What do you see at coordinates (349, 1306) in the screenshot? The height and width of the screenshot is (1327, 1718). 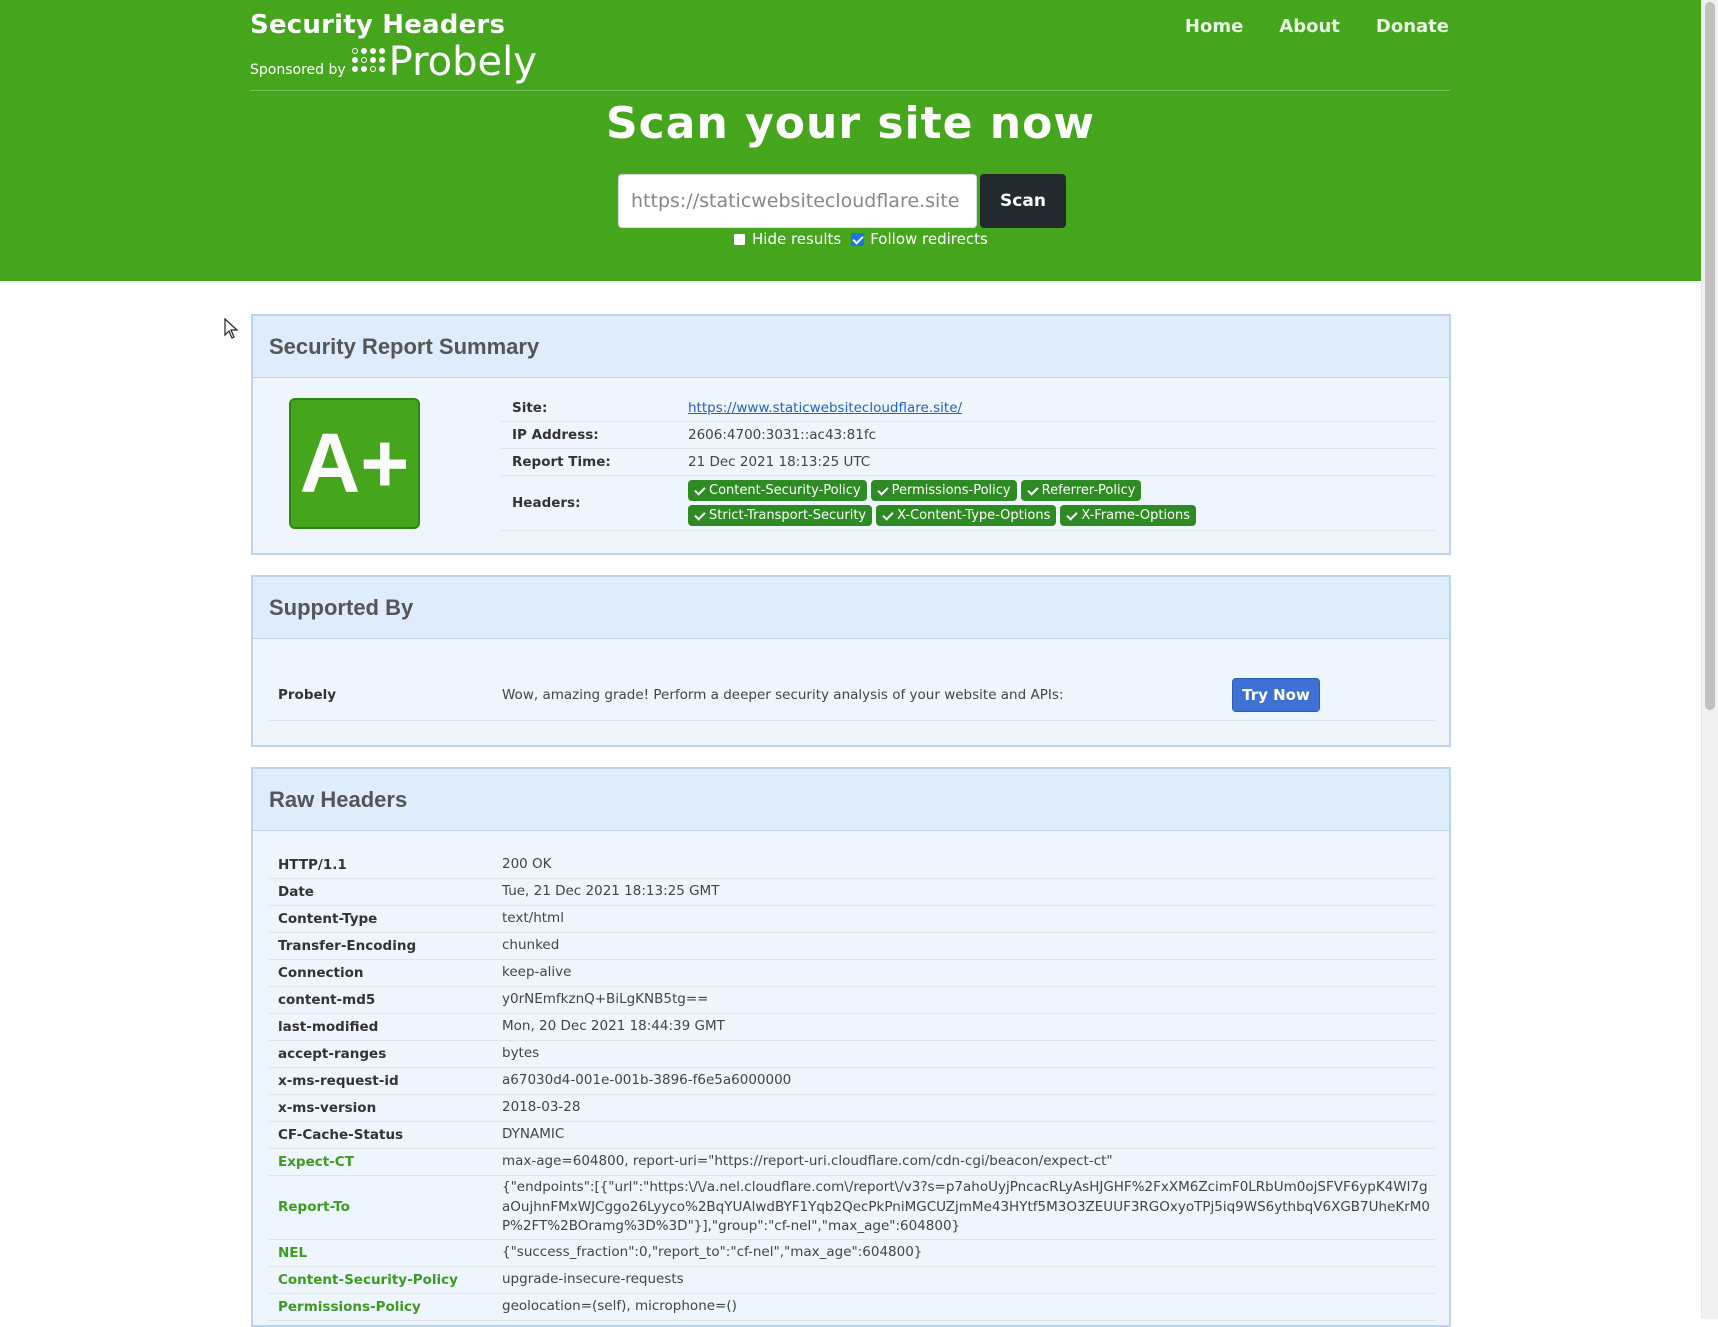 I see `header-name: Permissions-Policy` at bounding box center [349, 1306].